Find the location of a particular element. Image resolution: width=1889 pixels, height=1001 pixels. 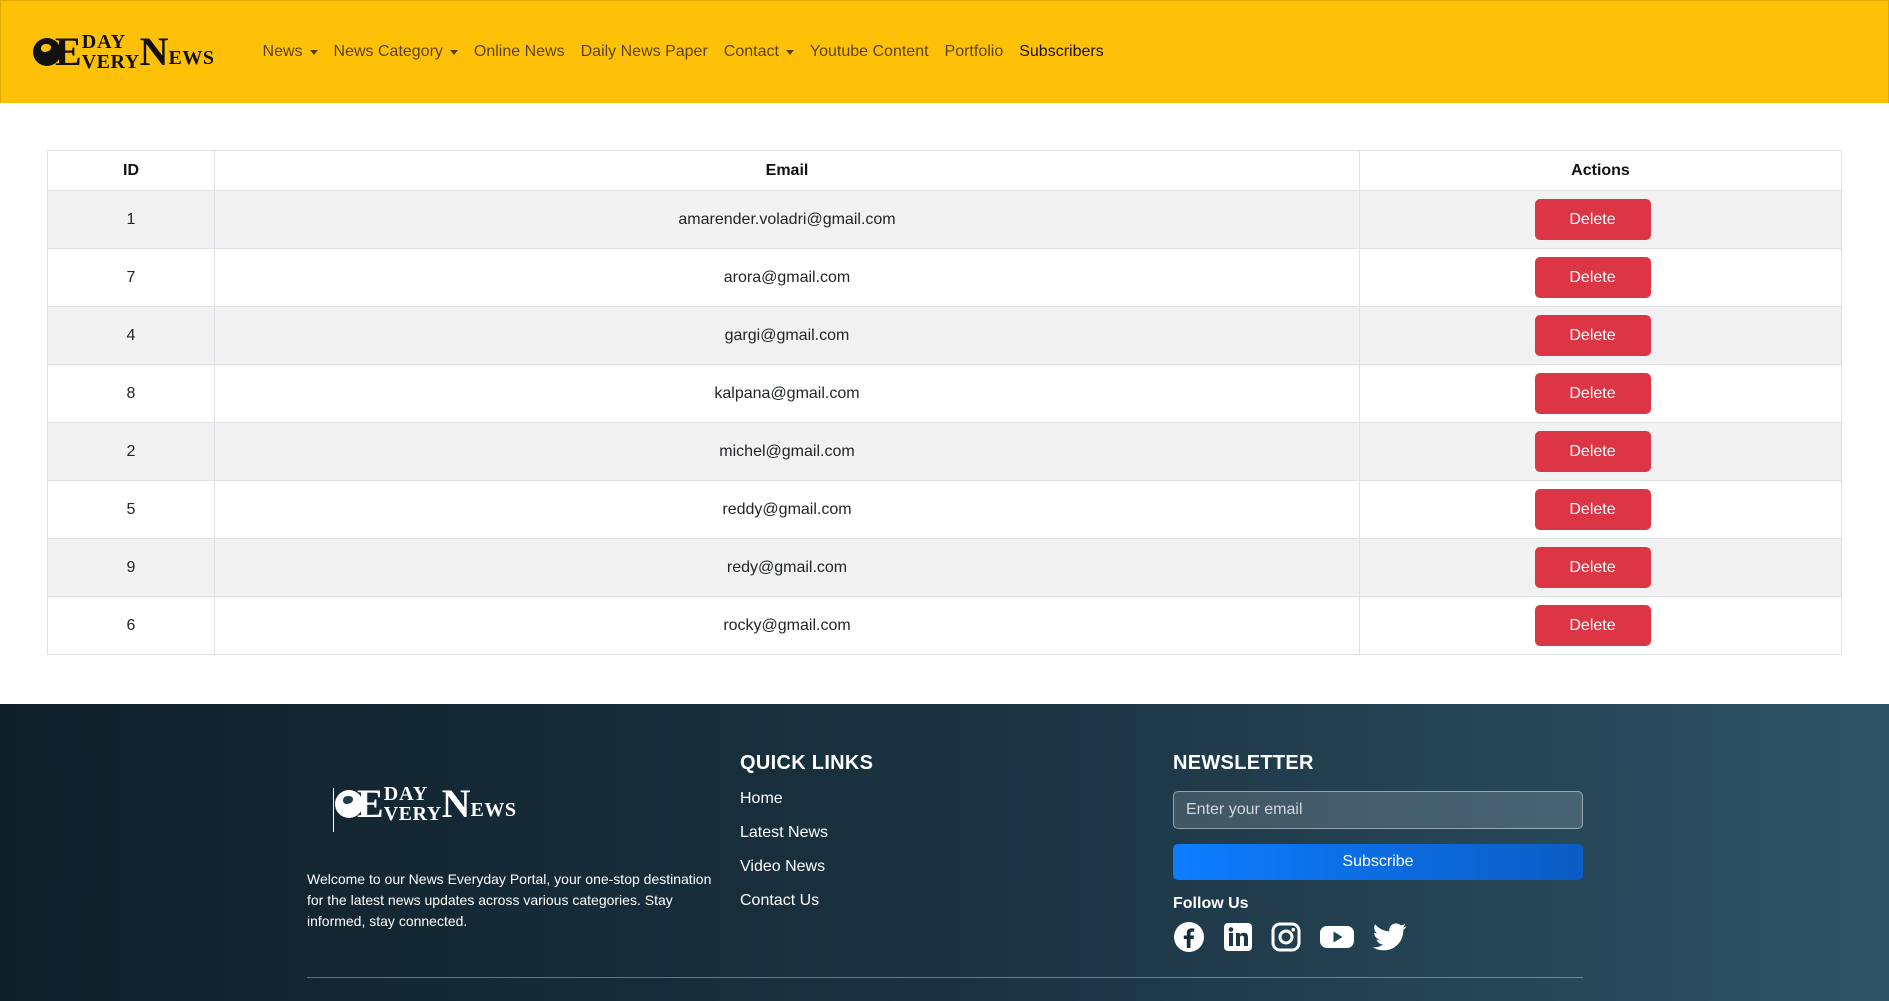

table-row: 7 arora@gmail.com Delete is located at coordinates (944, 277).